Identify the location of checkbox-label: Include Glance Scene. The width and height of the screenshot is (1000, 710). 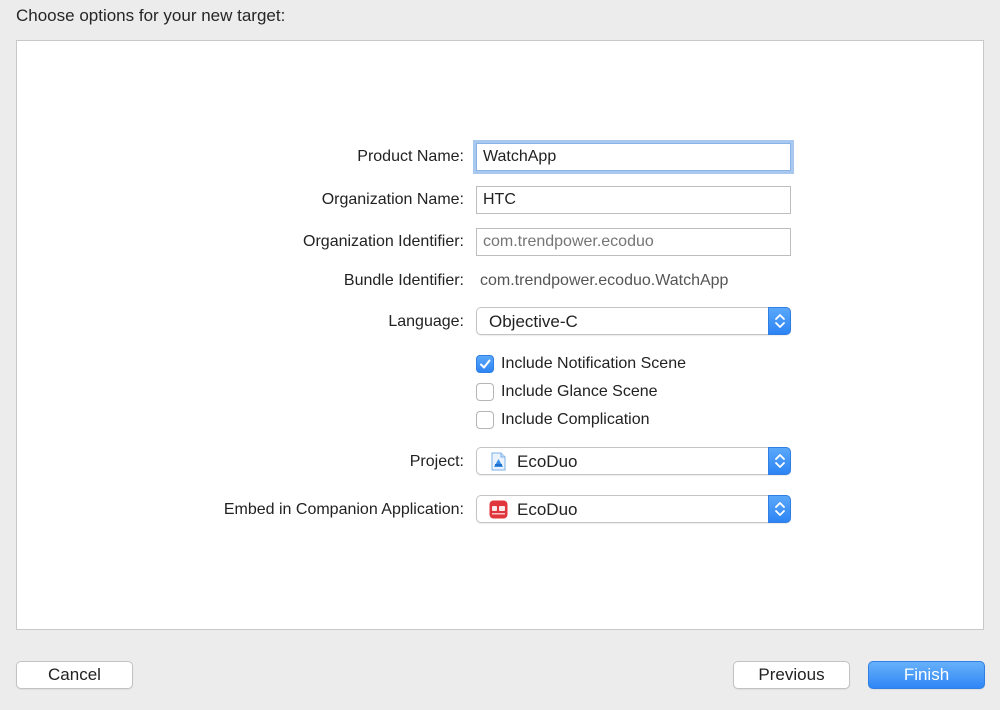
(579, 391).